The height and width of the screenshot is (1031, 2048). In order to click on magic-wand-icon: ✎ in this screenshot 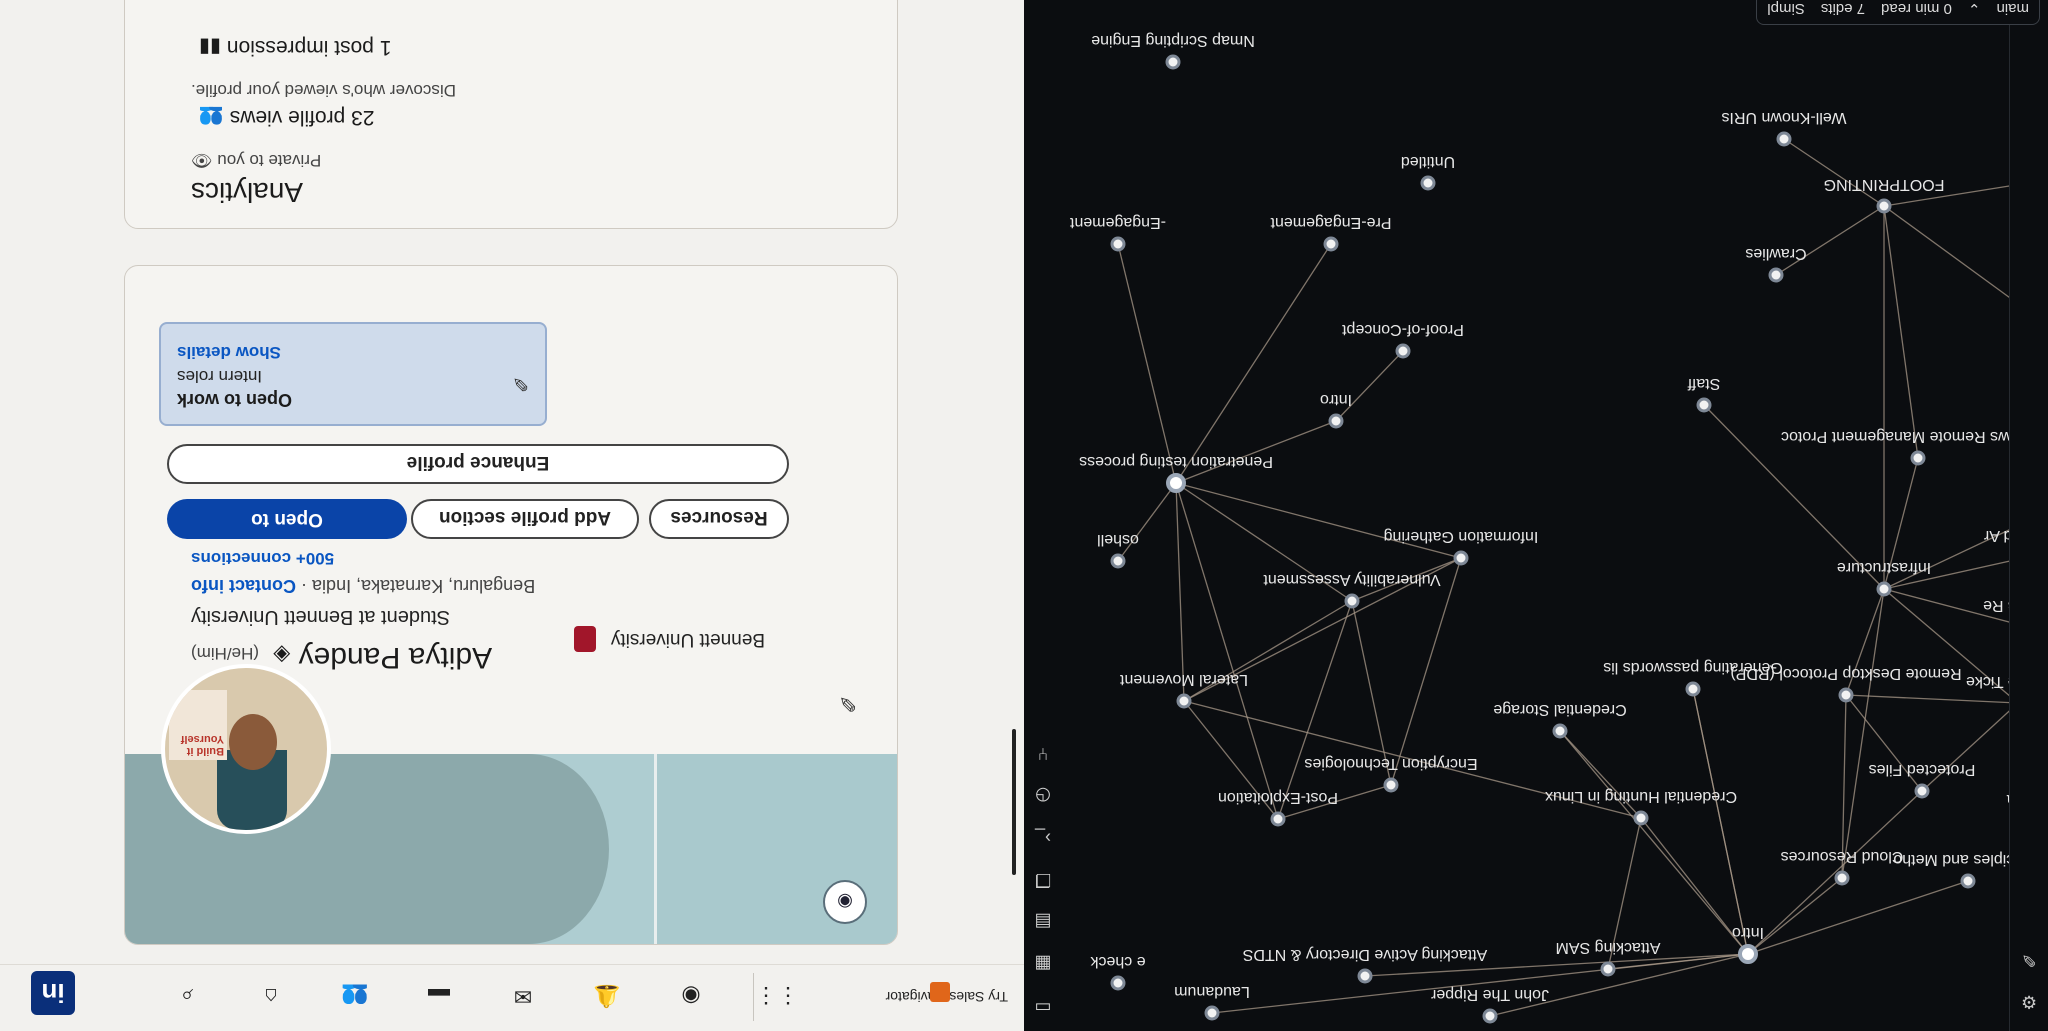, I will do `click(2029, 960)`.